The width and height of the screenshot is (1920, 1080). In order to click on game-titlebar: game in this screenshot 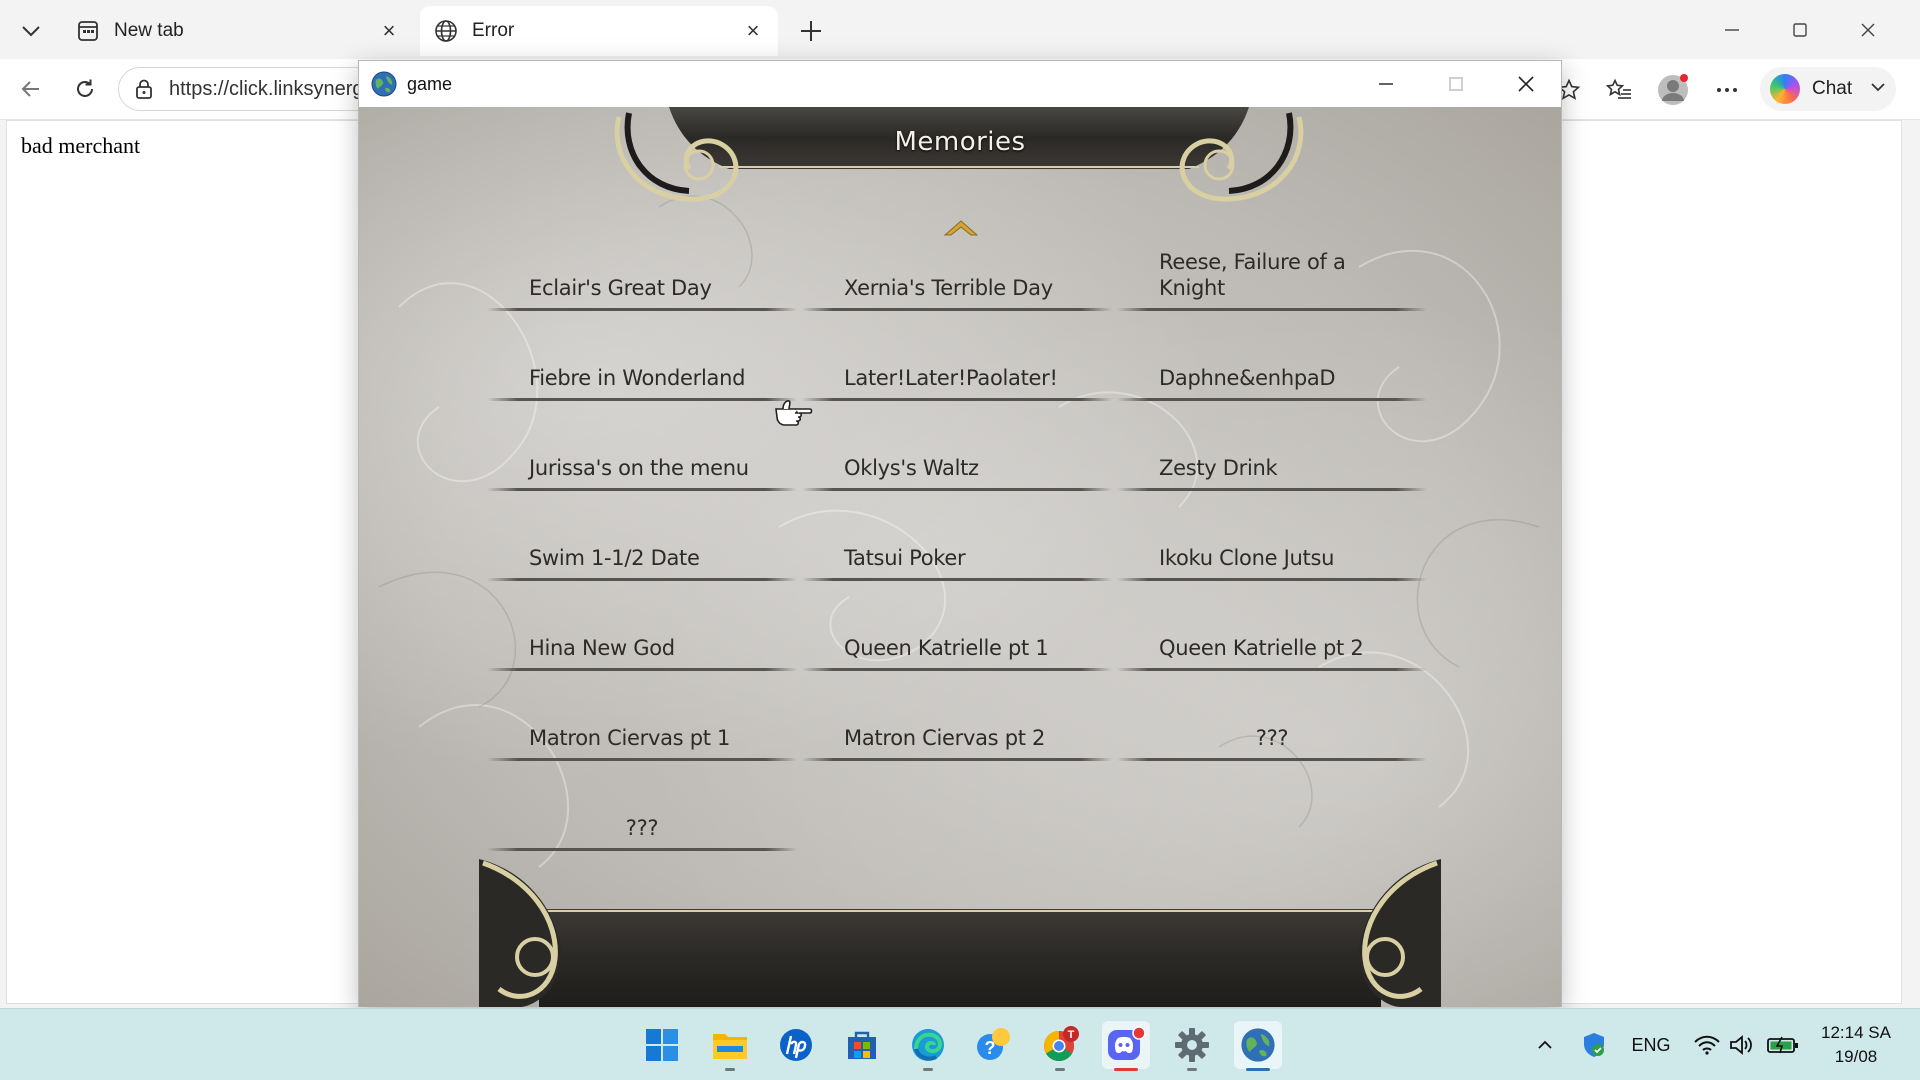, I will do `click(960, 84)`.